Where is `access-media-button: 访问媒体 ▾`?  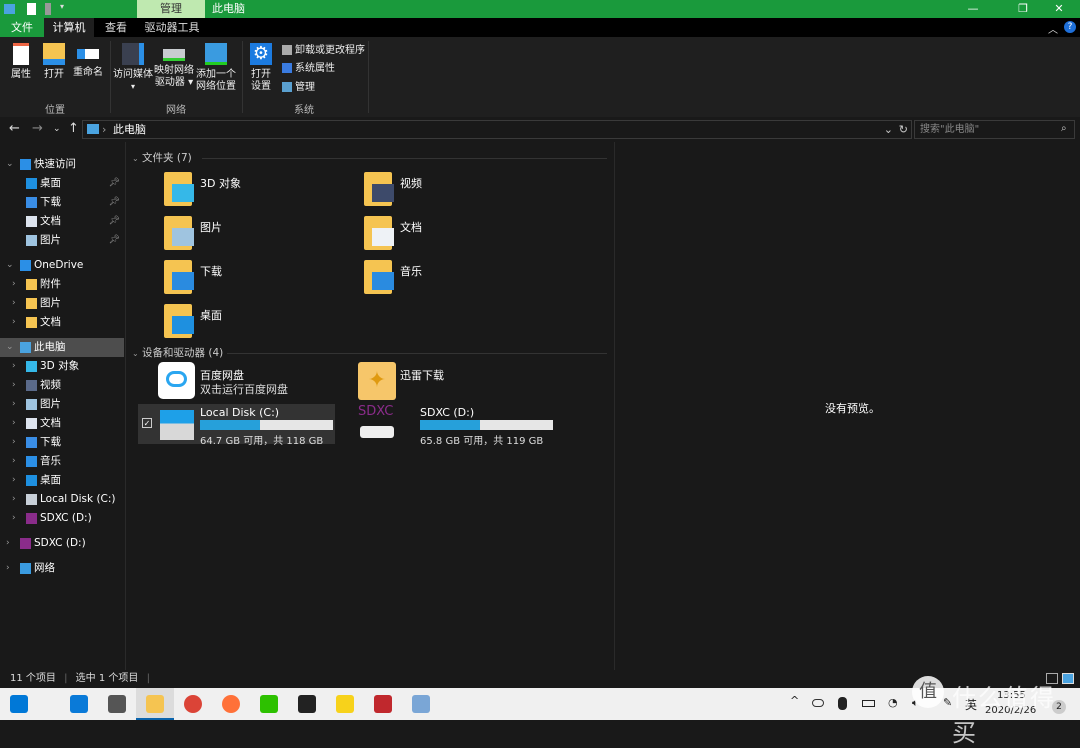
access-media-button: 访问媒体 ▾ is located at coordinates (133, 66).